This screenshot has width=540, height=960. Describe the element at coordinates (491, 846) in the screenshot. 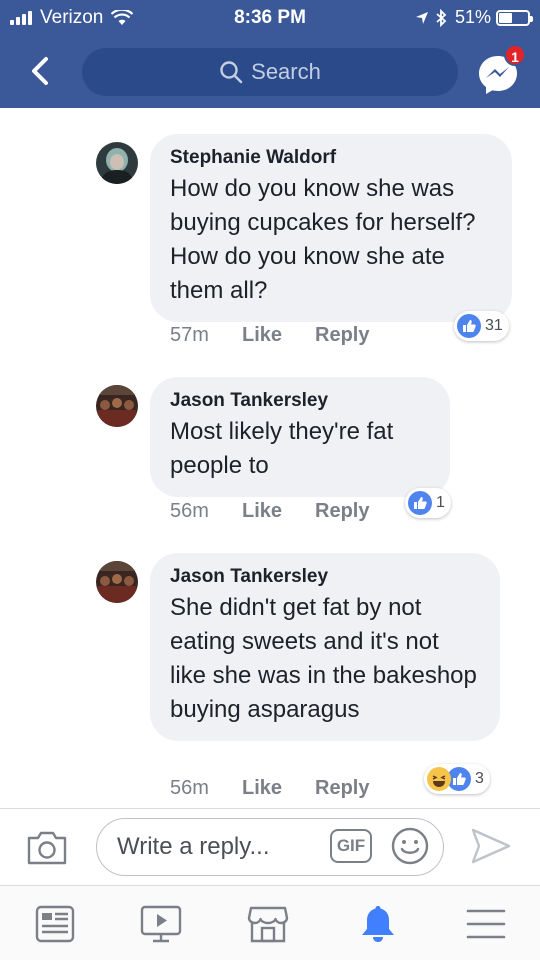

I see `send-icon` at that location.